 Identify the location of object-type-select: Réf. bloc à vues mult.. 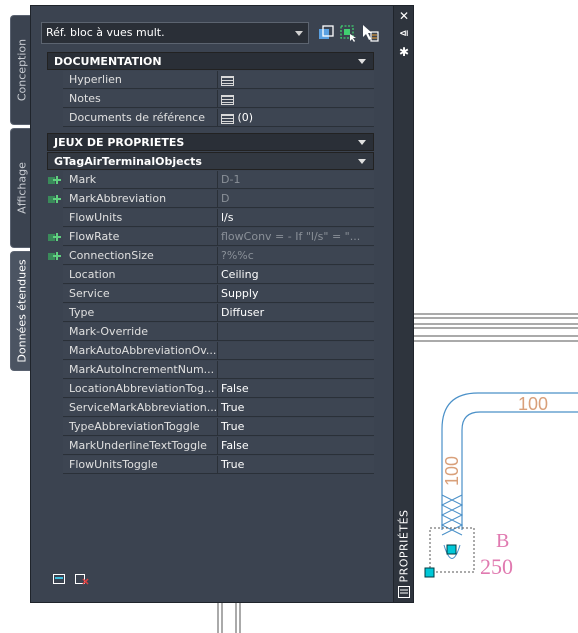
(175, 33).